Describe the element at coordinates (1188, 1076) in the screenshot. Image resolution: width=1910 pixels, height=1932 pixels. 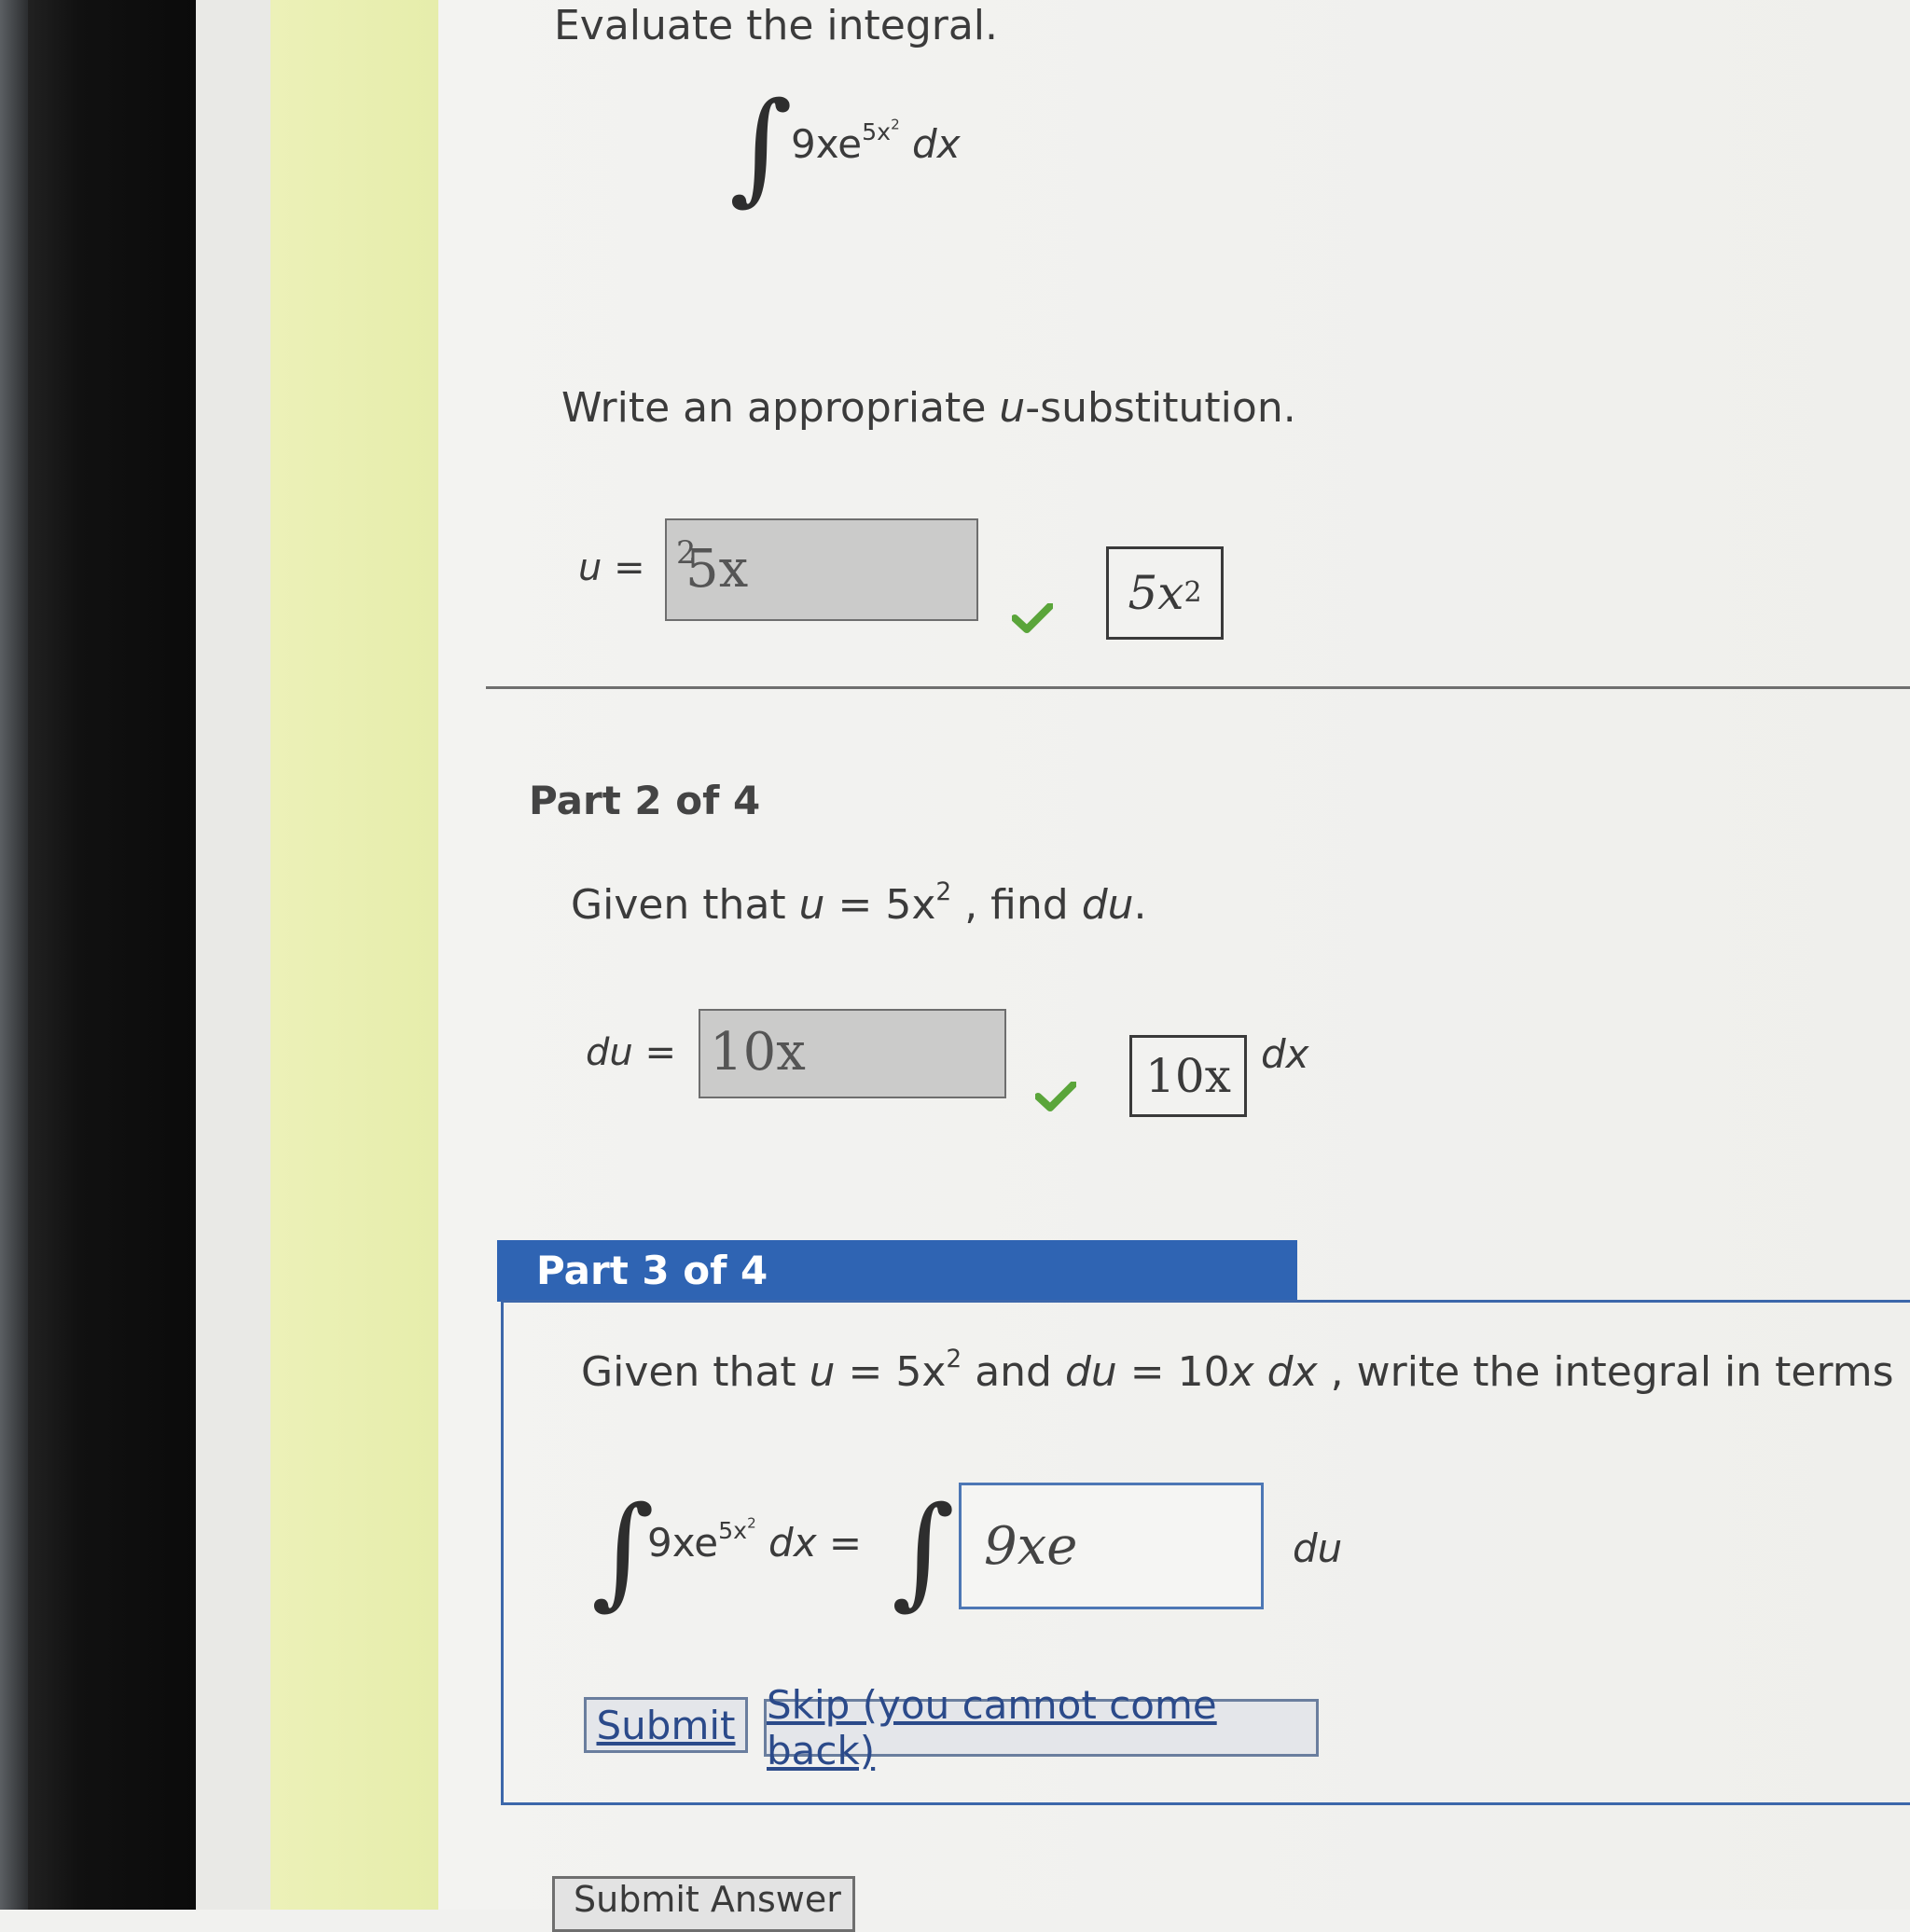
I see `du-preview-box: 10x` at that location.